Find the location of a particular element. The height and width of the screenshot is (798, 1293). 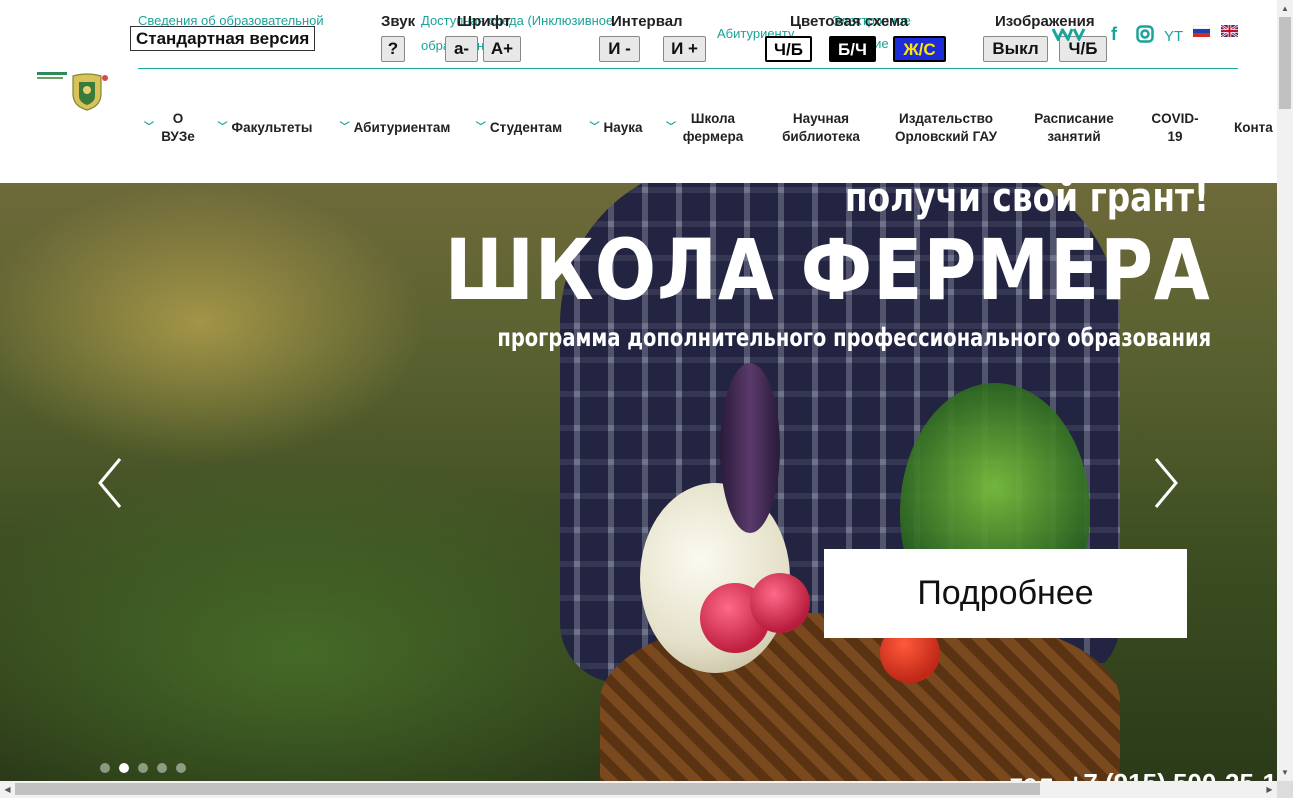

standard-version-button: Стандартная версия is located at coordinates (223, 38).